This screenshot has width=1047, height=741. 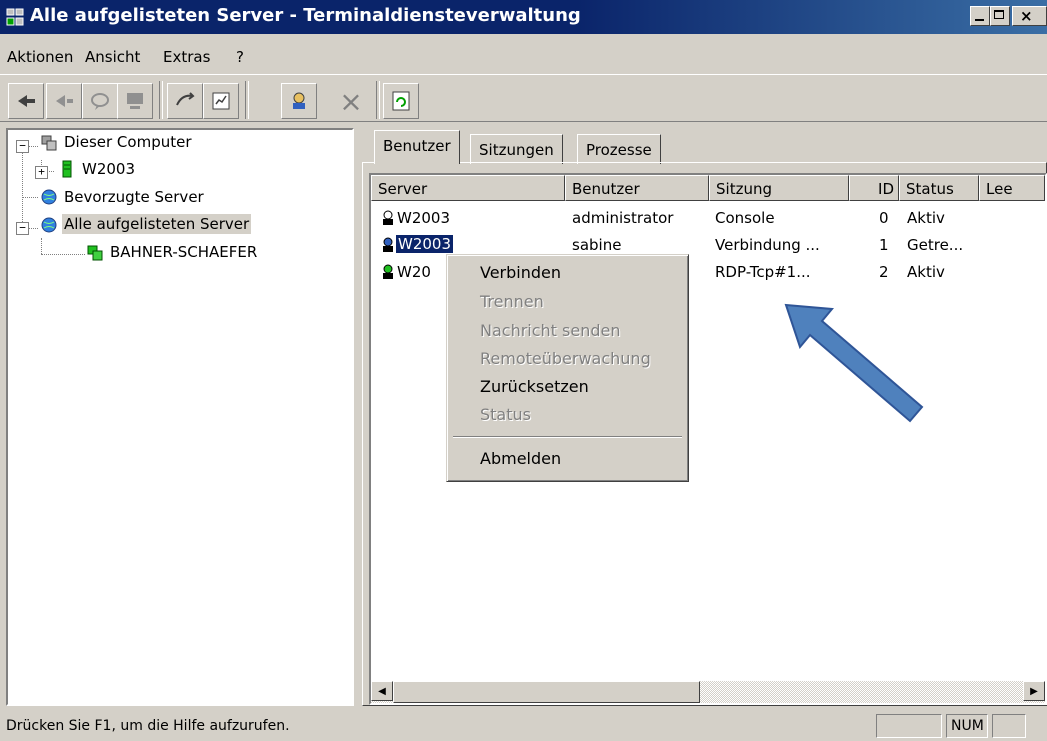 I want to click on column-header-status: Status, so click(x=939, y=188).